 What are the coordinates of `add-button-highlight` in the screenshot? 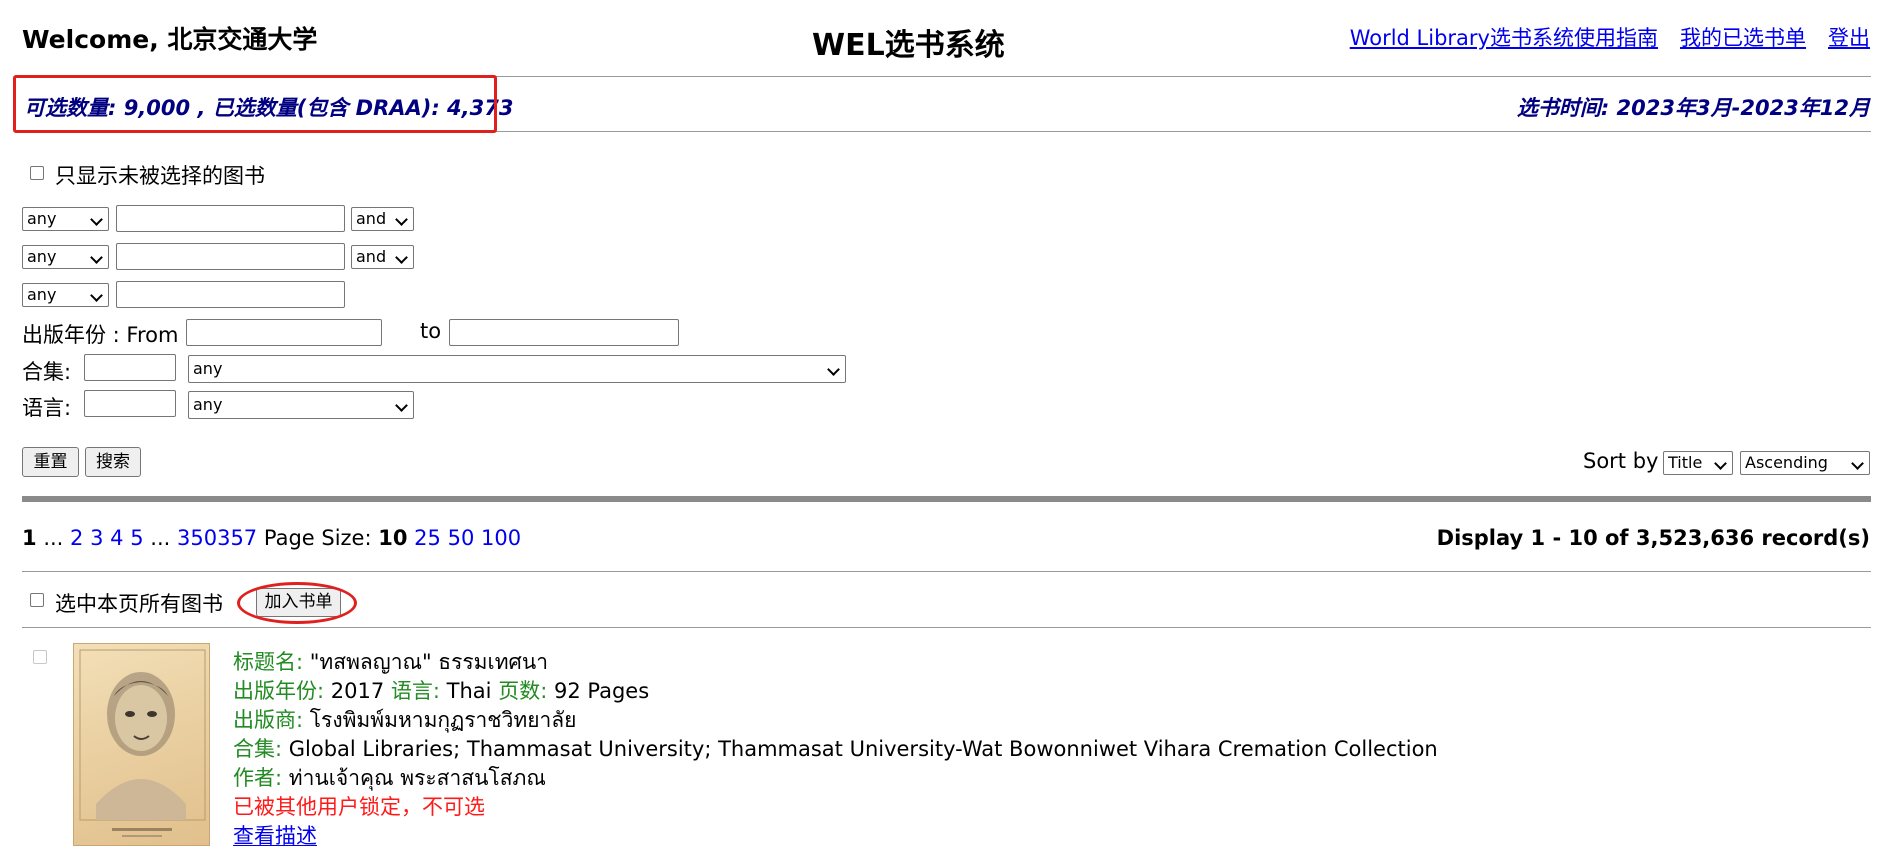 It's located at (297, 603).